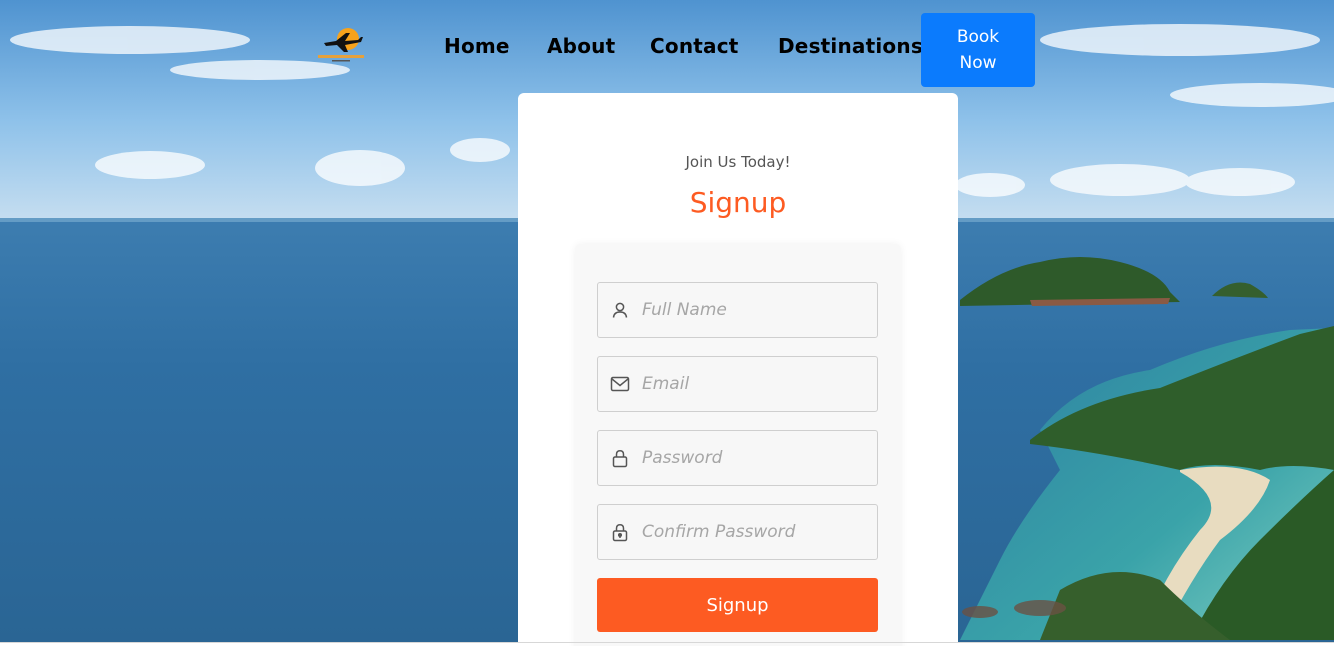  I want to click on full-name-input, so click(759, 310).